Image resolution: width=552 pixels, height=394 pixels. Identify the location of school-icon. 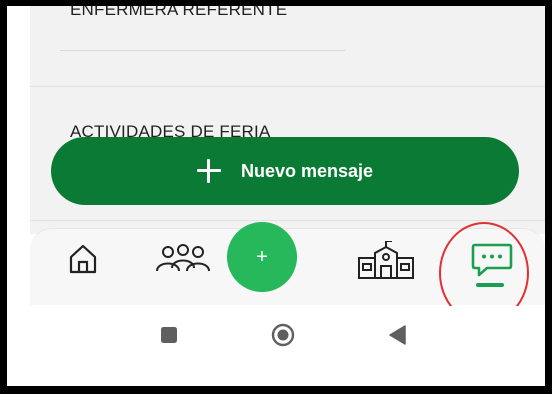
(386, 260).